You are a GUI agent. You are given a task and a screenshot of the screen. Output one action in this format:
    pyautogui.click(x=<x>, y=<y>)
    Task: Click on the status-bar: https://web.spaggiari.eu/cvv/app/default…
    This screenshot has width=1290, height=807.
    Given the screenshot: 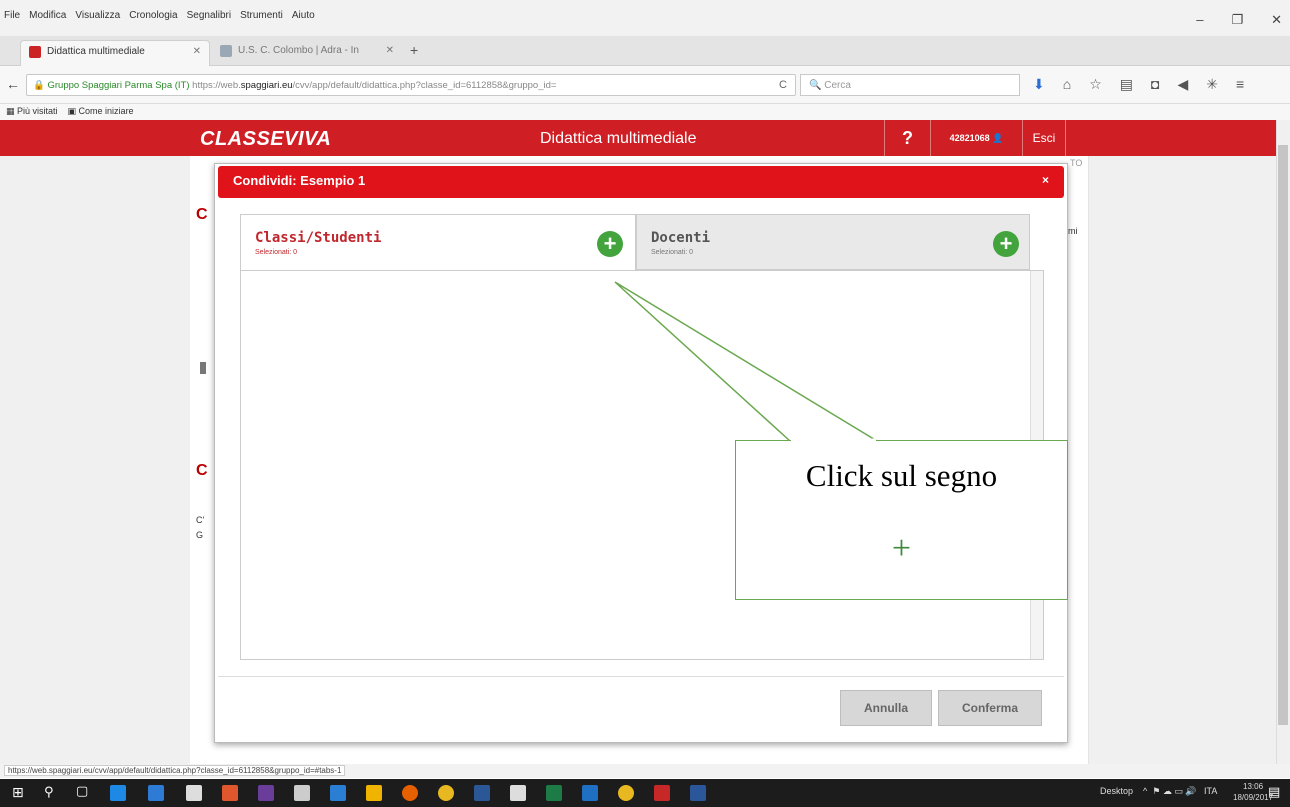 What is the action you would take?
    pyautogui.click(x=645, y=771)
    